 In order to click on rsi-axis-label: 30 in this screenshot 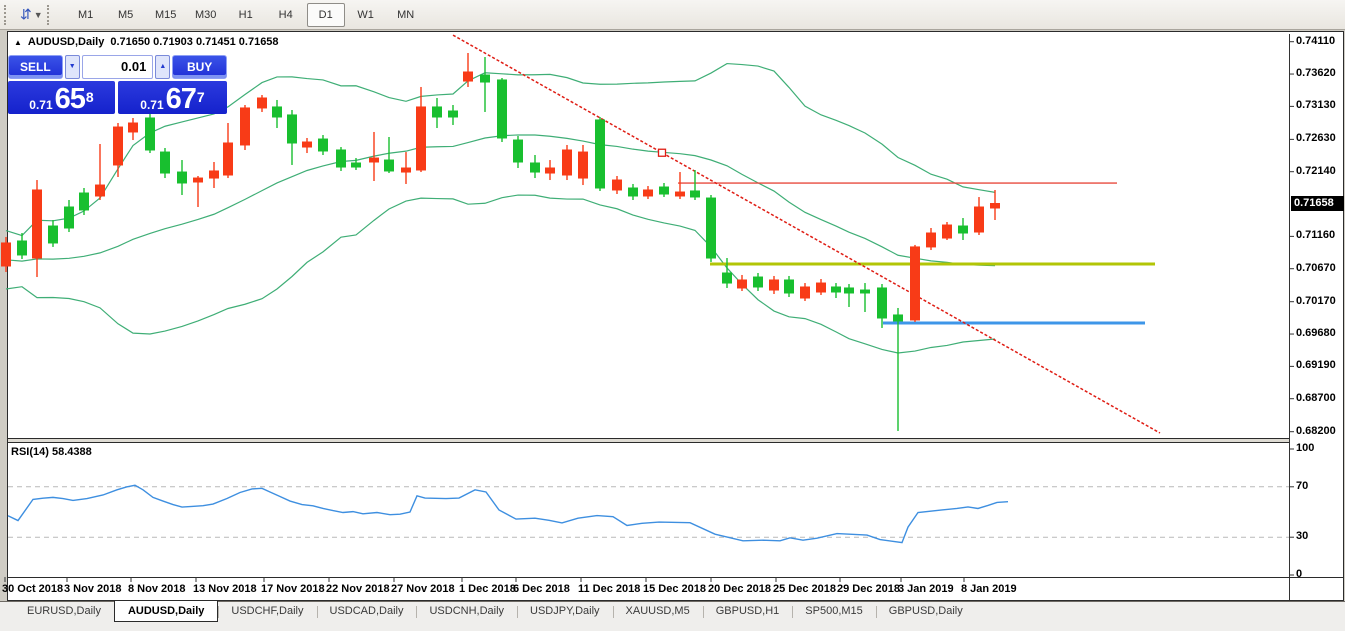, I will do `click(1302, 536)`.